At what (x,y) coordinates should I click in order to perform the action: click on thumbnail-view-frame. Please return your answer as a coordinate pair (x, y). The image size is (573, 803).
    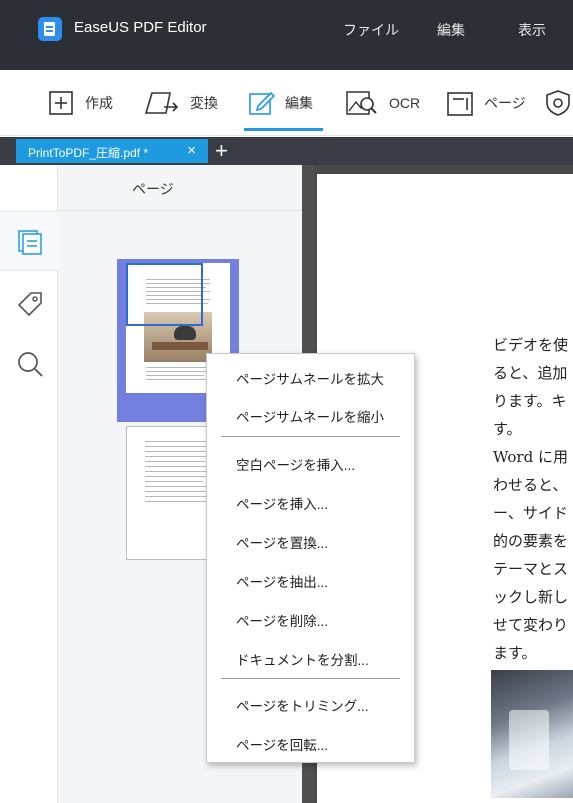
    Looking at the image, I should click on (164, 294).